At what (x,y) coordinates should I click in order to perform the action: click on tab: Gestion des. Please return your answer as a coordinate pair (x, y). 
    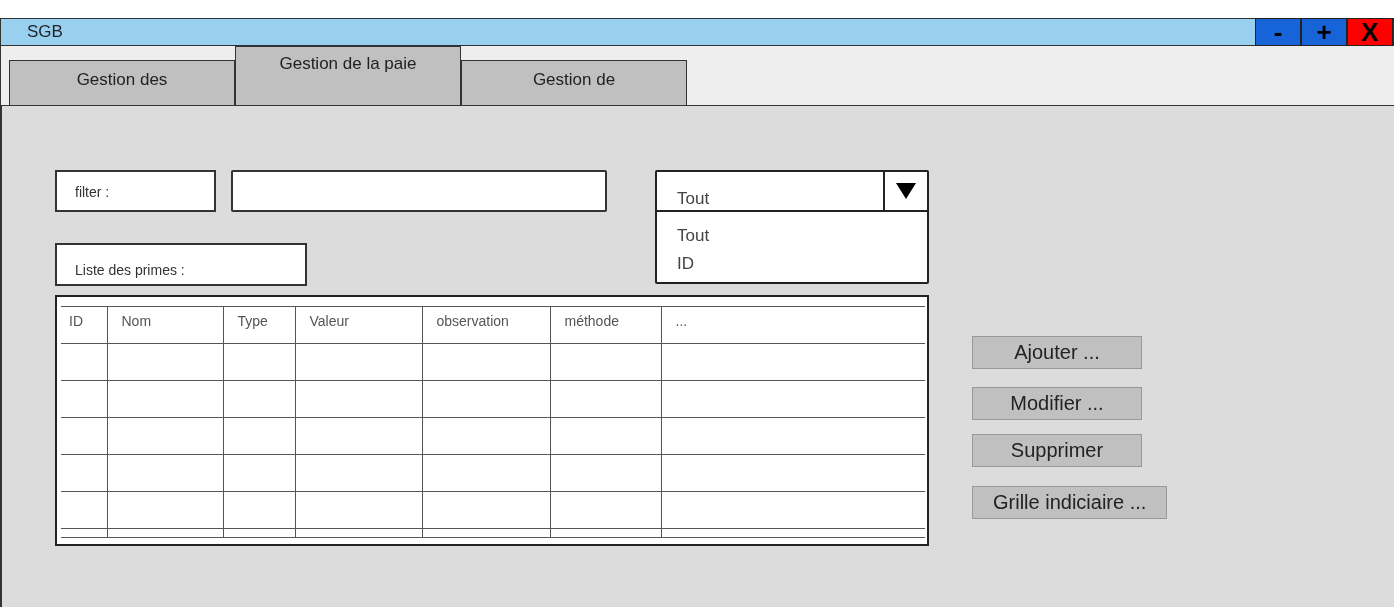
    Looking at the image, I should click on (122, 82).